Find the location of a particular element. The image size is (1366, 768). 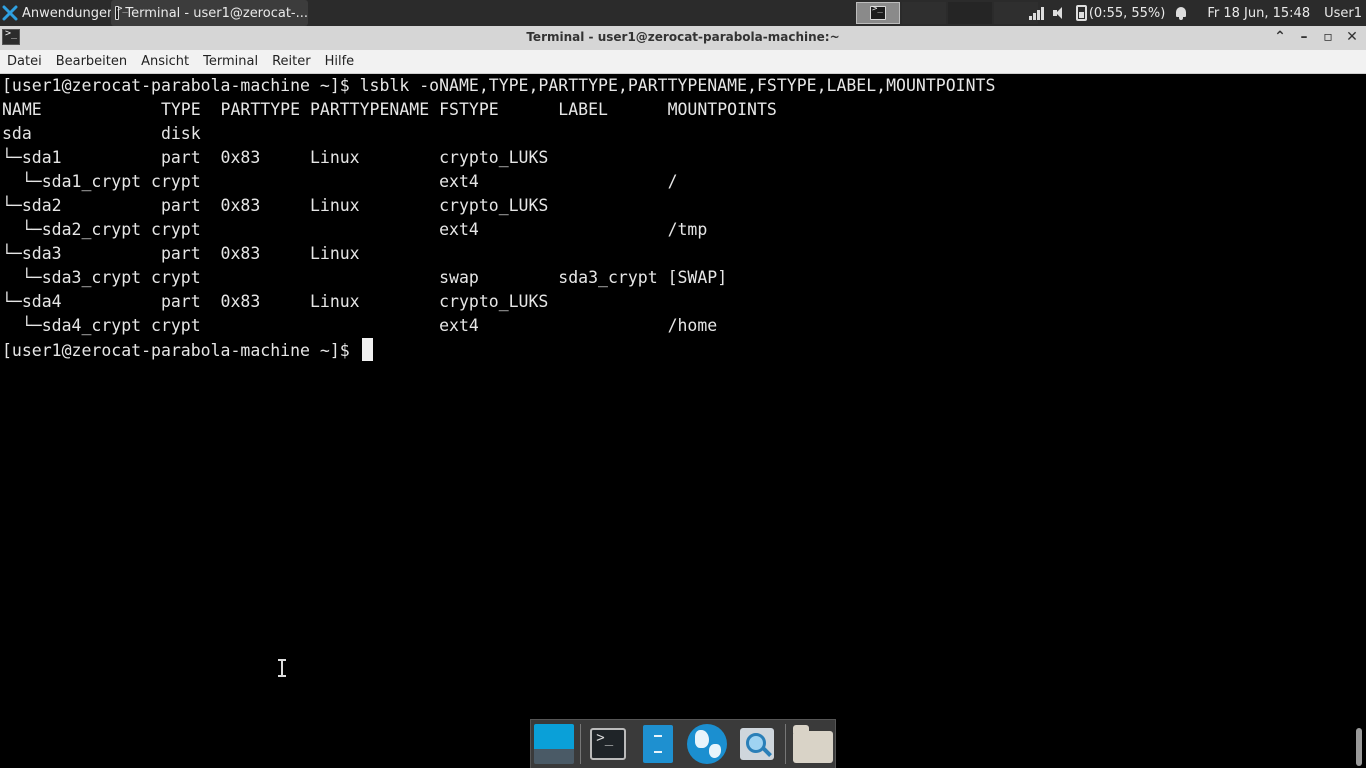

speaker-icon is located at coordinates (1060, 13).